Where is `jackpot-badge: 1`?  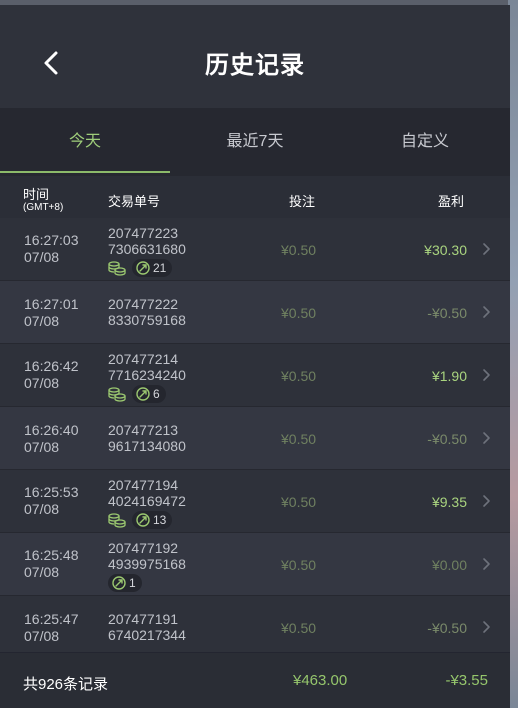
jackpot-badge: 1 is located at coordinates (125, 583).